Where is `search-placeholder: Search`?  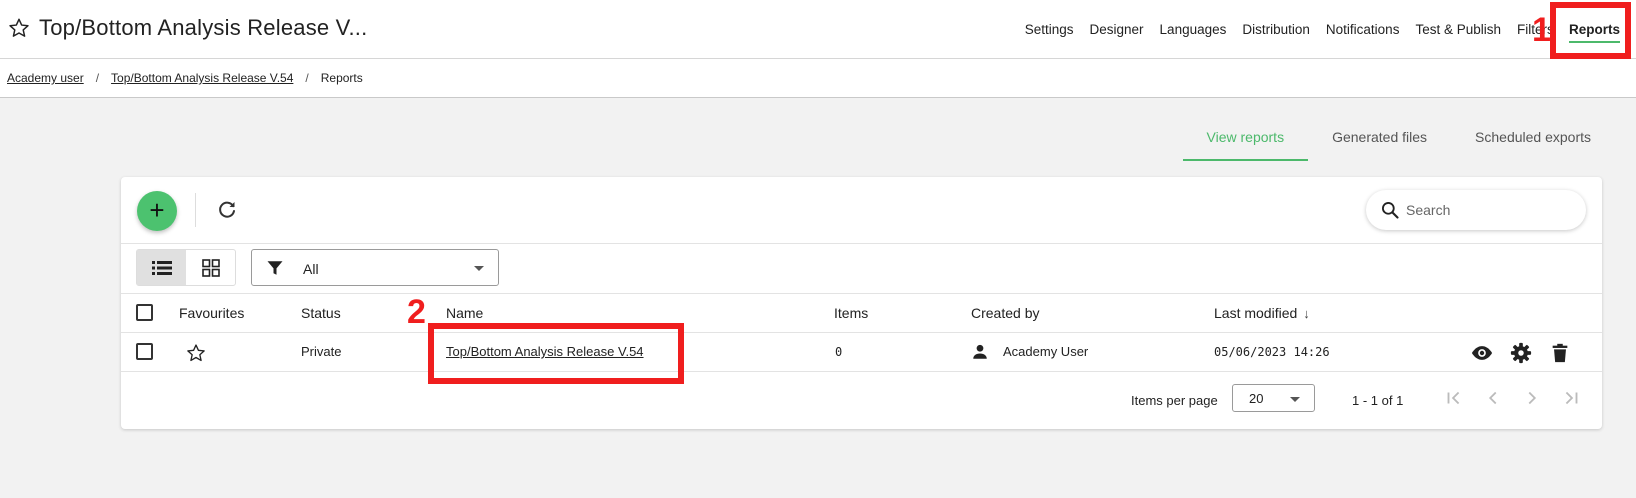
search-placeholder: Search is located at coordinates (1428, 210).